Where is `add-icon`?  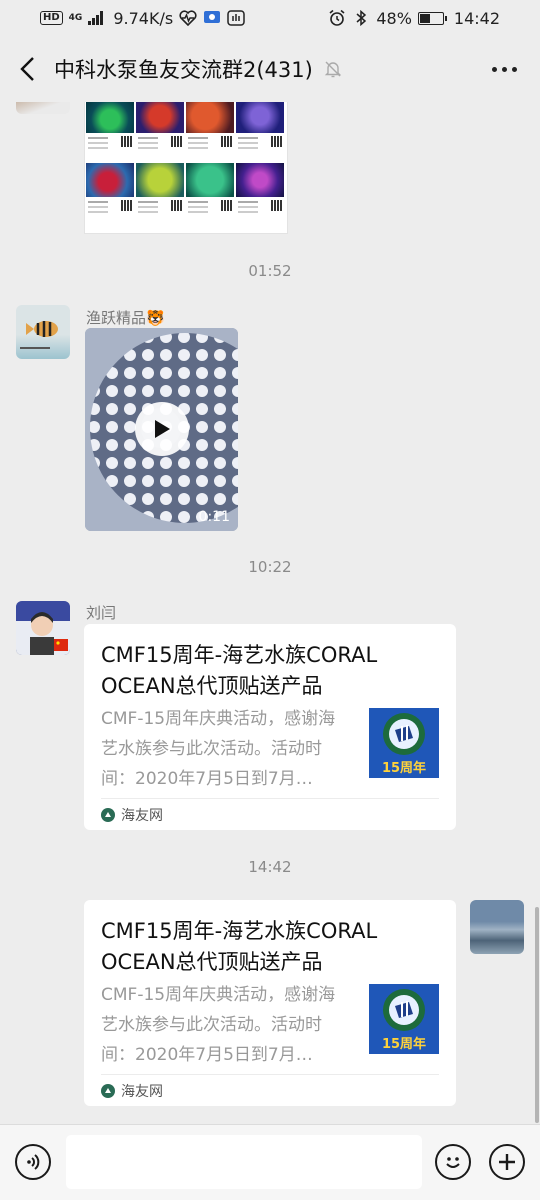 add-icon is located at coordinates (507, 1162).